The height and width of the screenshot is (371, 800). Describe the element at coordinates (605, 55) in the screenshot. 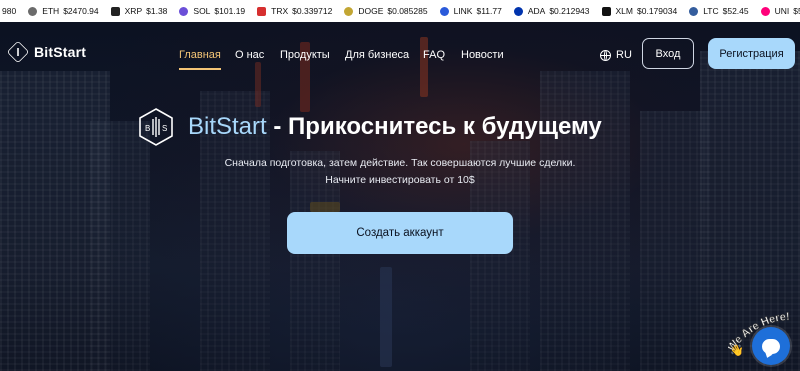

I see `globe-icon` at that location.